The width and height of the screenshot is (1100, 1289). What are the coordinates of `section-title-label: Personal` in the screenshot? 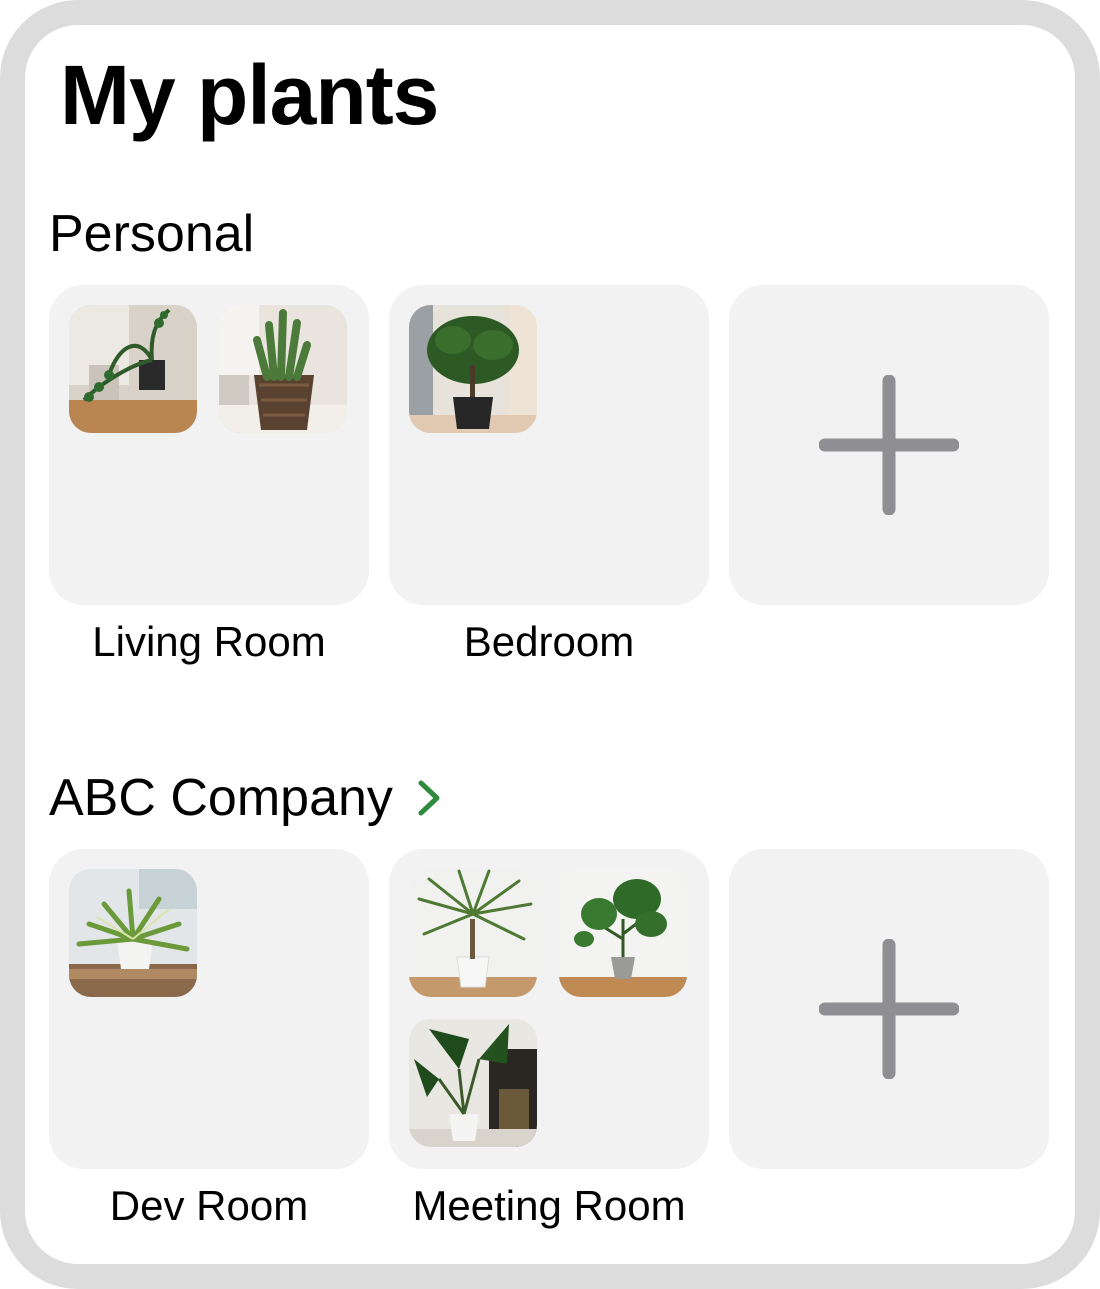 It's located at (152, 234).